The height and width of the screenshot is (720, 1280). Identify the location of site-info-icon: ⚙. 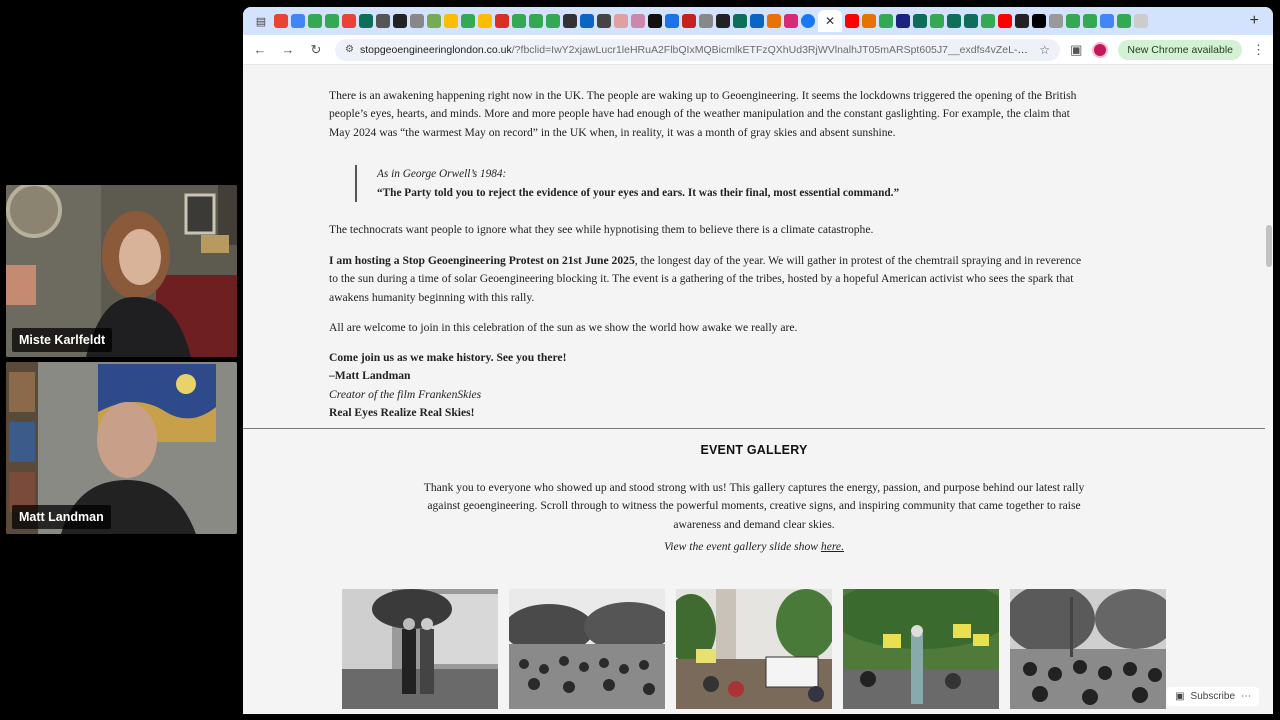
(349, 49).